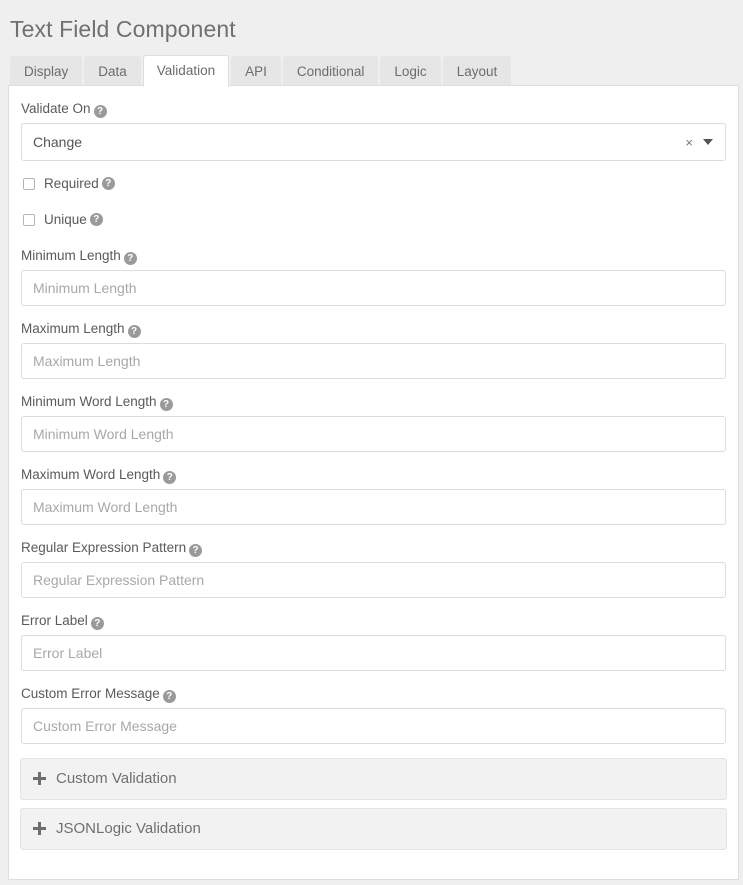  What do you see at coordinates (373, 475) in the screenshot?
I see `maximum-word-length-label: Maximum Word Length?` at bounding box center [373, 475].